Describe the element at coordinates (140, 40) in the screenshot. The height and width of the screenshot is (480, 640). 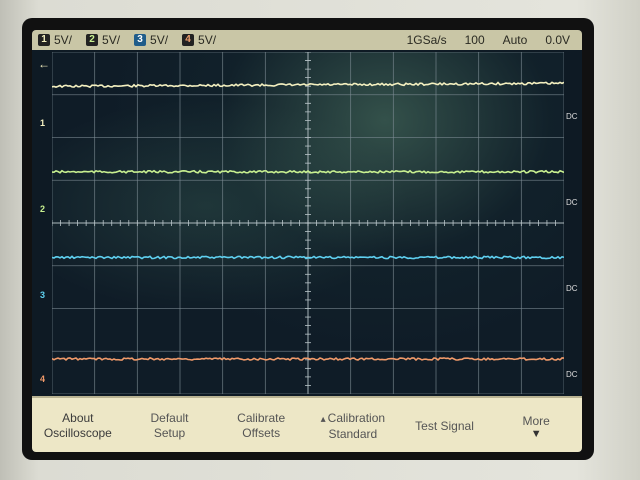
I see `channel-3-badge: 3` at that location.